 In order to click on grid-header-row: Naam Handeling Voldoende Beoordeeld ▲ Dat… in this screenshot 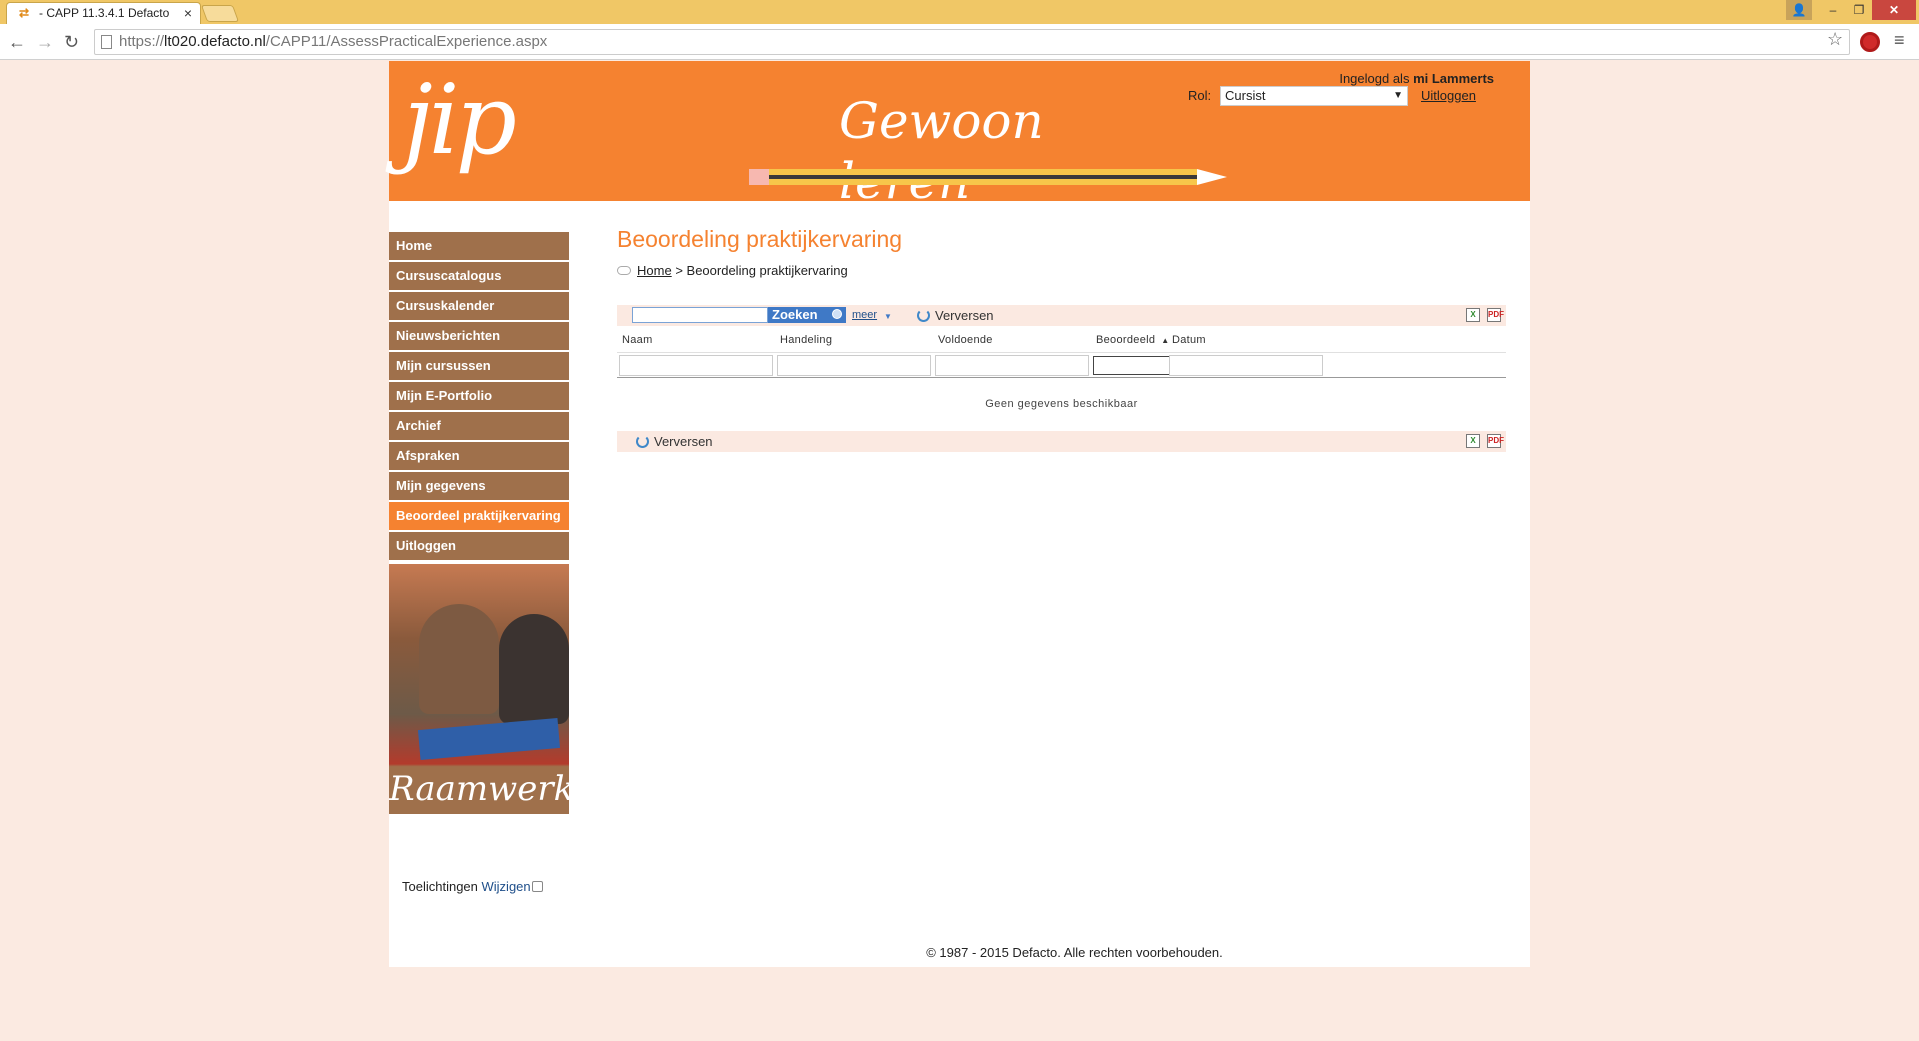, I will do `click(1061, 339)`.